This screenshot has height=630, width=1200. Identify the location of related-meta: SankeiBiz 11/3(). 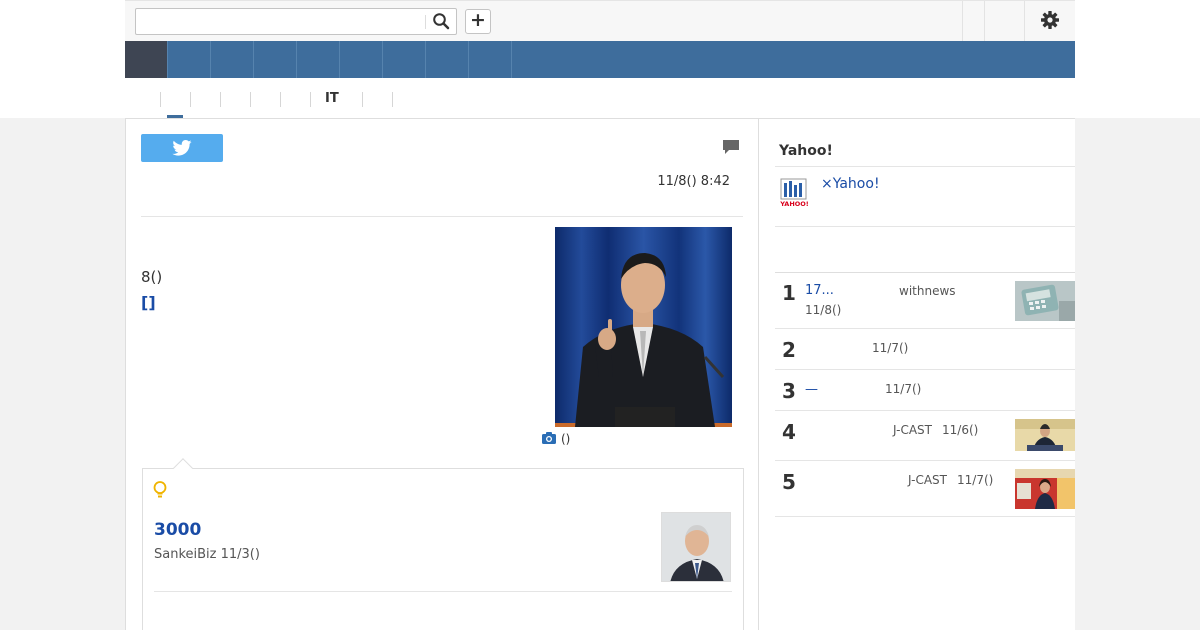
(207, 554).